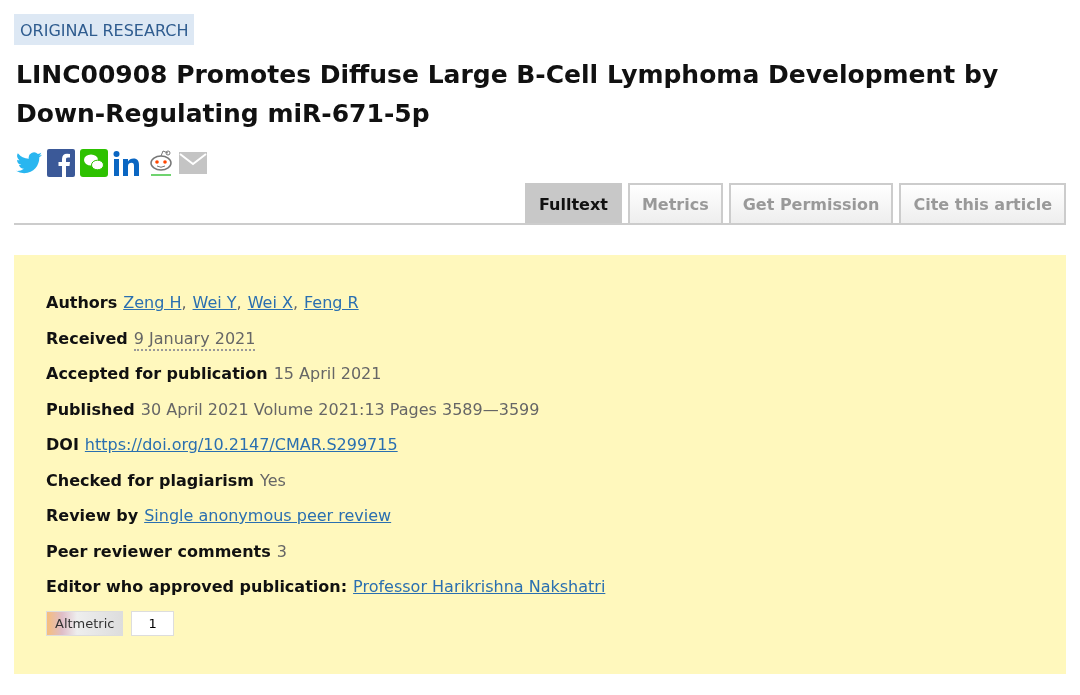  I want to click on field-label: Editor who approved publication:, so click(197, 587).